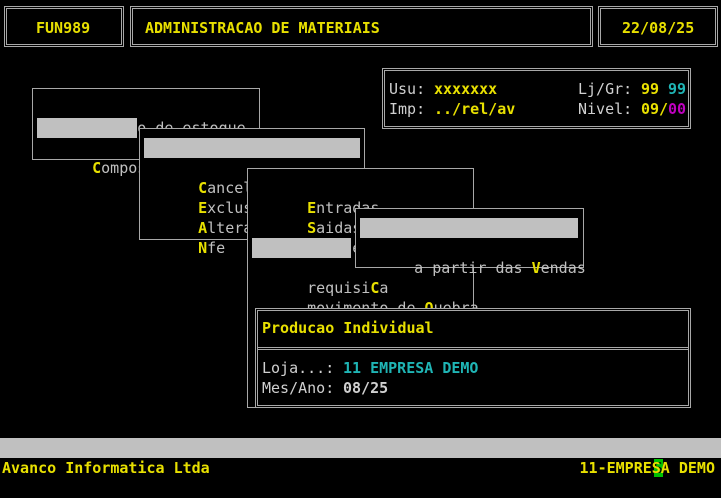 The width and height of the screenshot is (721, 498). I want to click on producao-submenu: û Individual a partir das Vendas, so click(470, 242).